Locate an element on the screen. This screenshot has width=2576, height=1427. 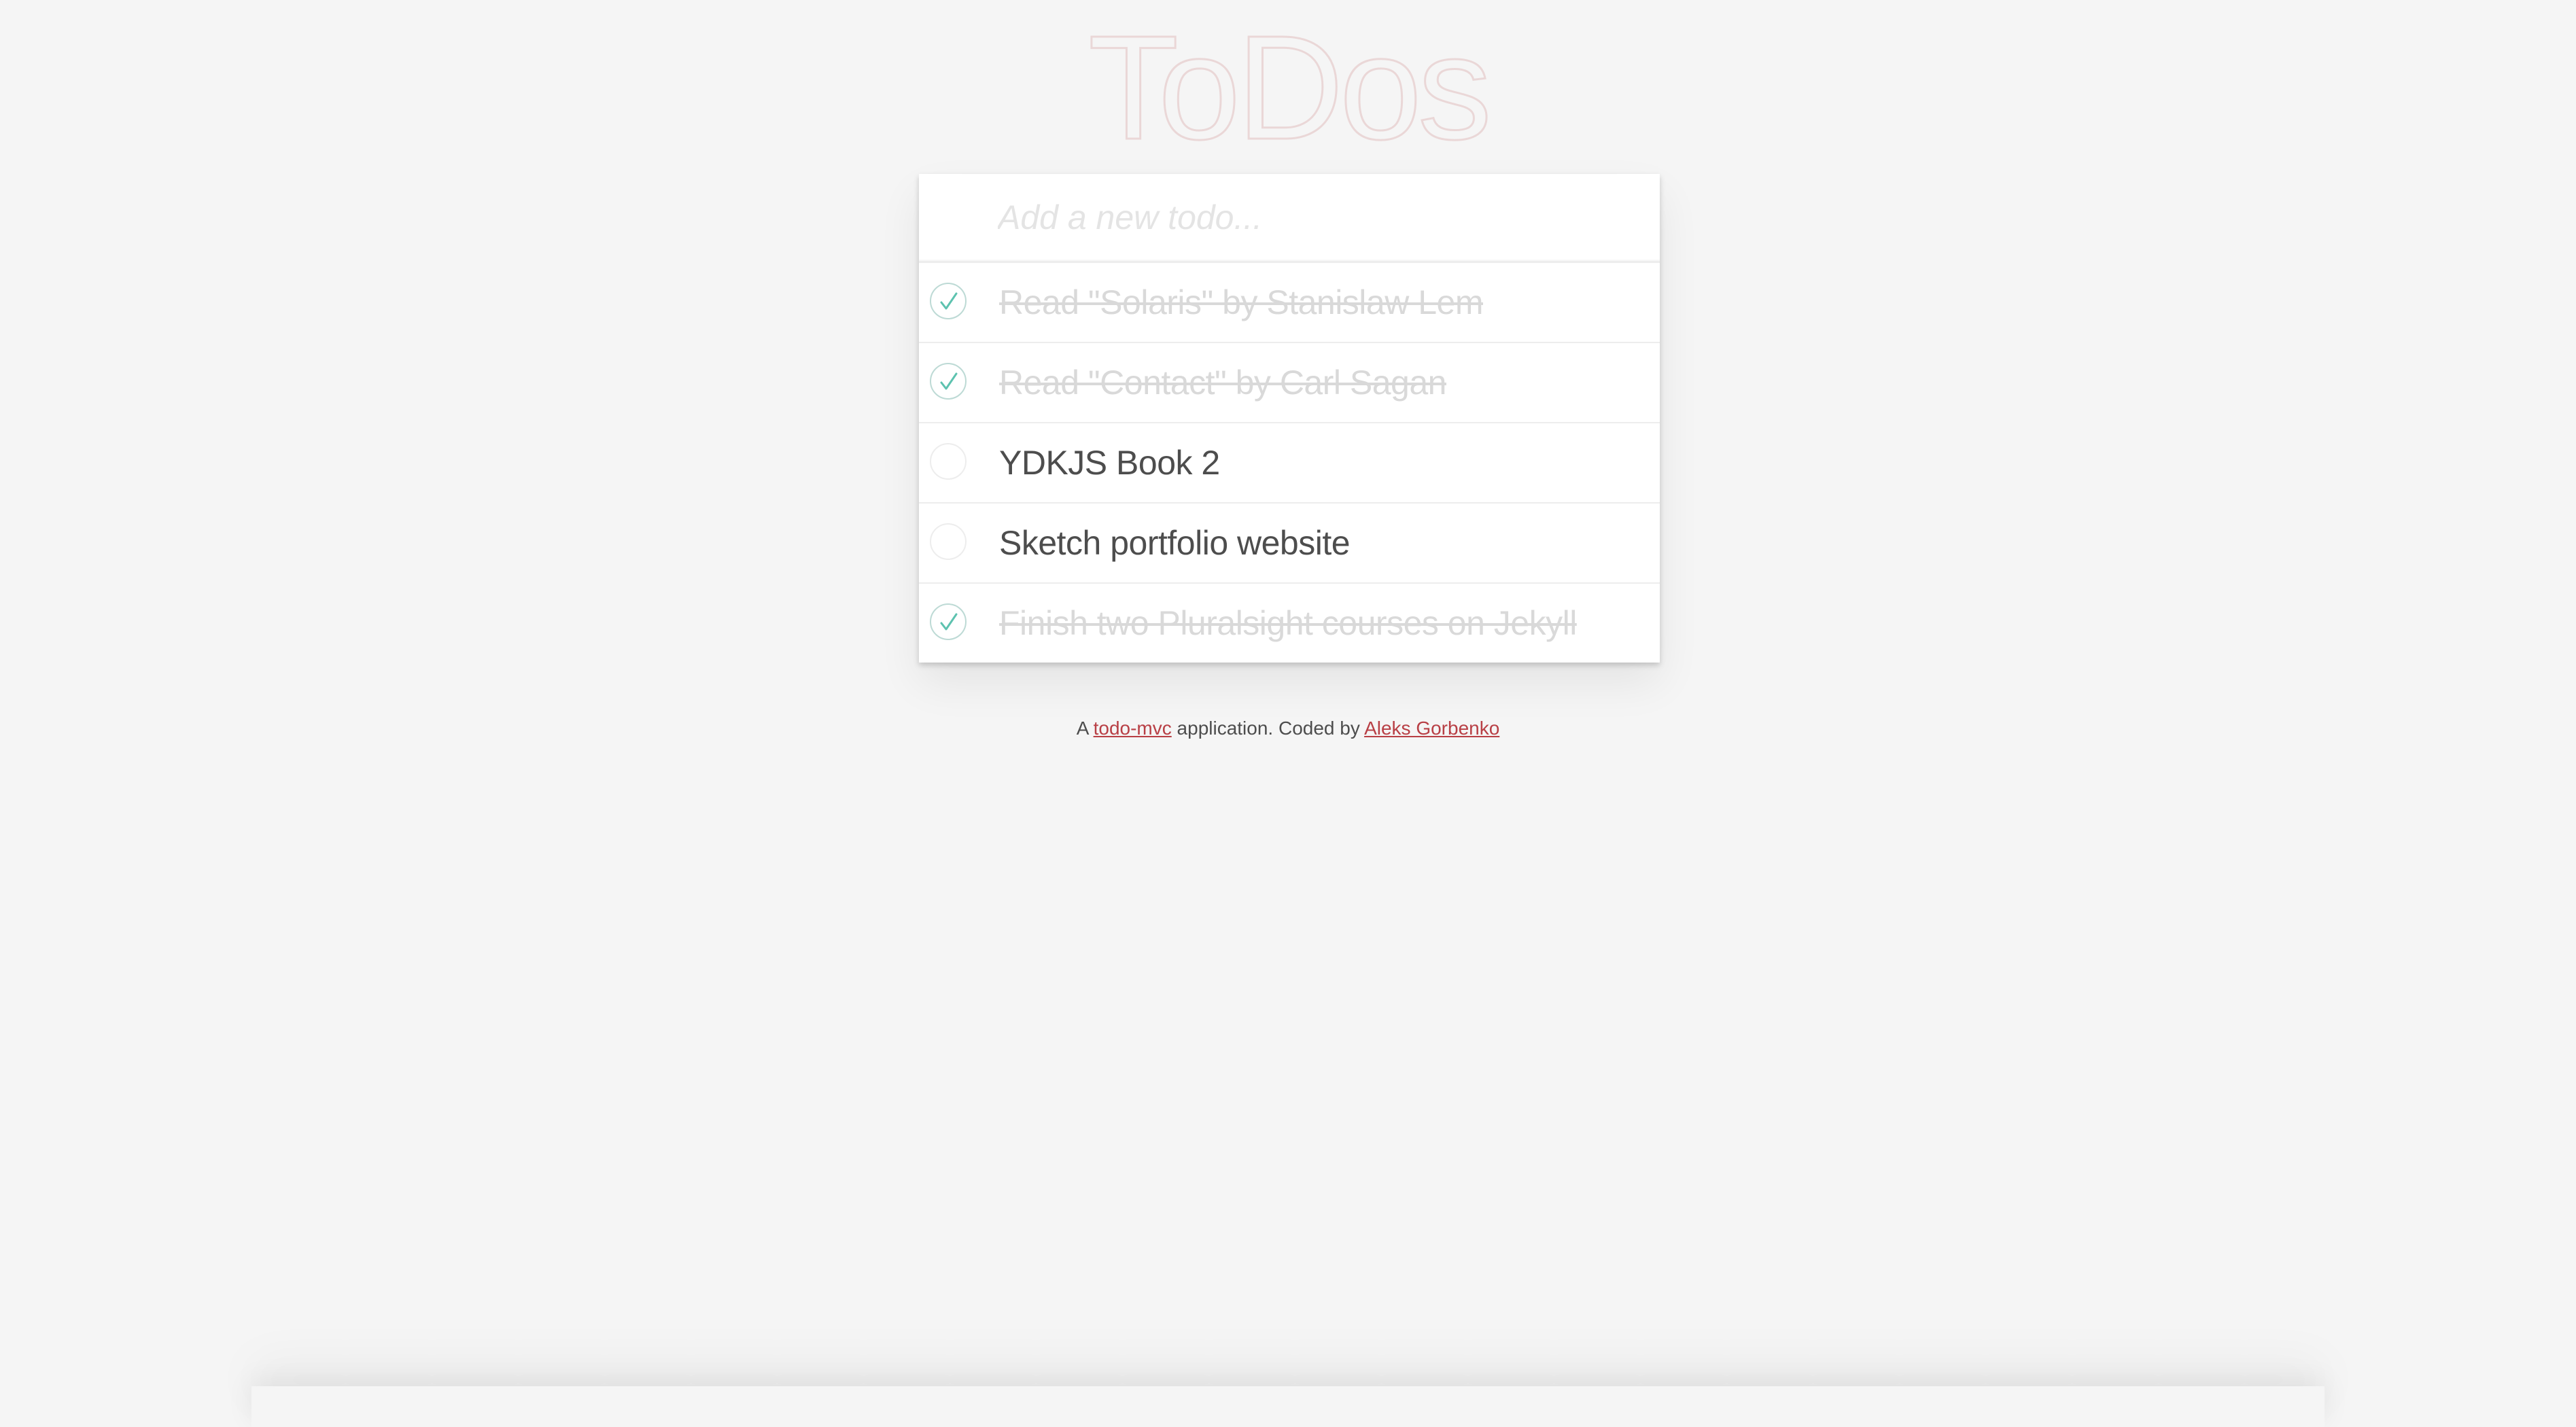
app-title: ToDos is located at coordinates (1290, 88).